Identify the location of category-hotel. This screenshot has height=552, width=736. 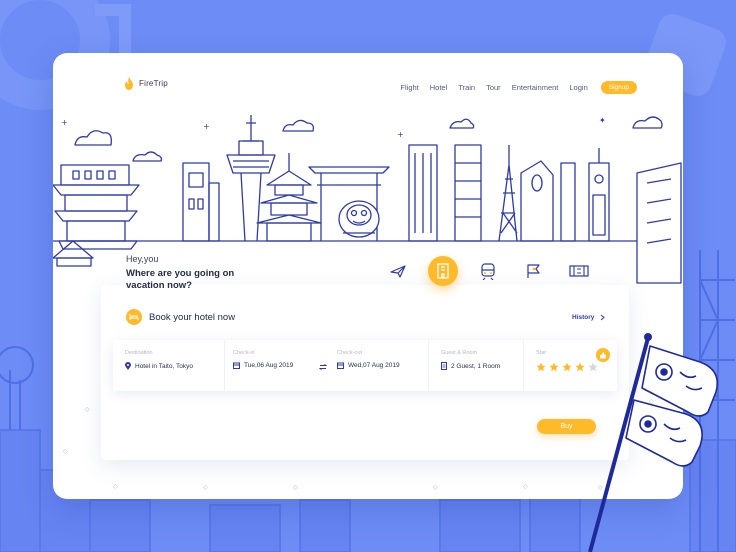
(443, 271).